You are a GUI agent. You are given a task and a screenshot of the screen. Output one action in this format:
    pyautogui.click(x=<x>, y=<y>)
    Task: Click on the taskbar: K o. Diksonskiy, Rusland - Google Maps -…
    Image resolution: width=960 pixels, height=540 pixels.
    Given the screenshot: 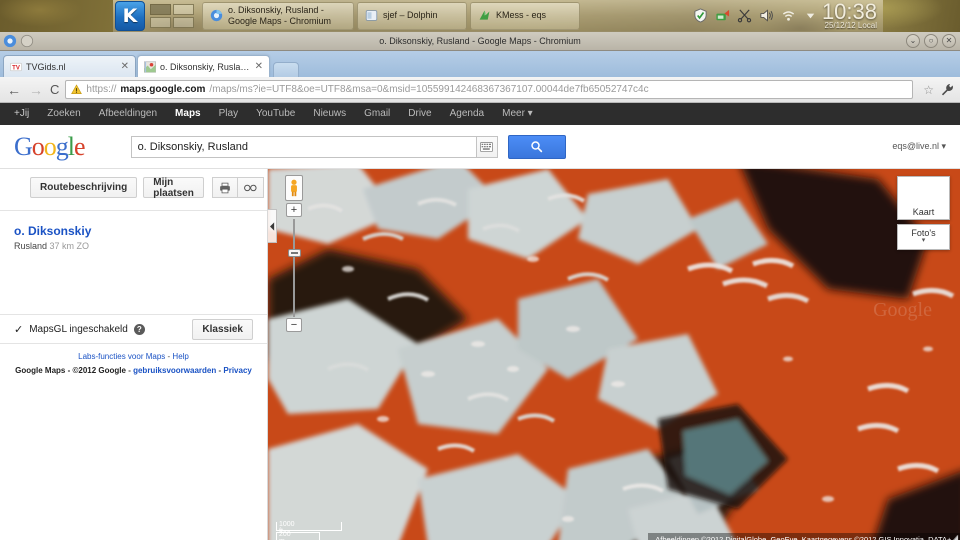 What is the action you would take?
    pyautogui.click(x=498, y=16)
    